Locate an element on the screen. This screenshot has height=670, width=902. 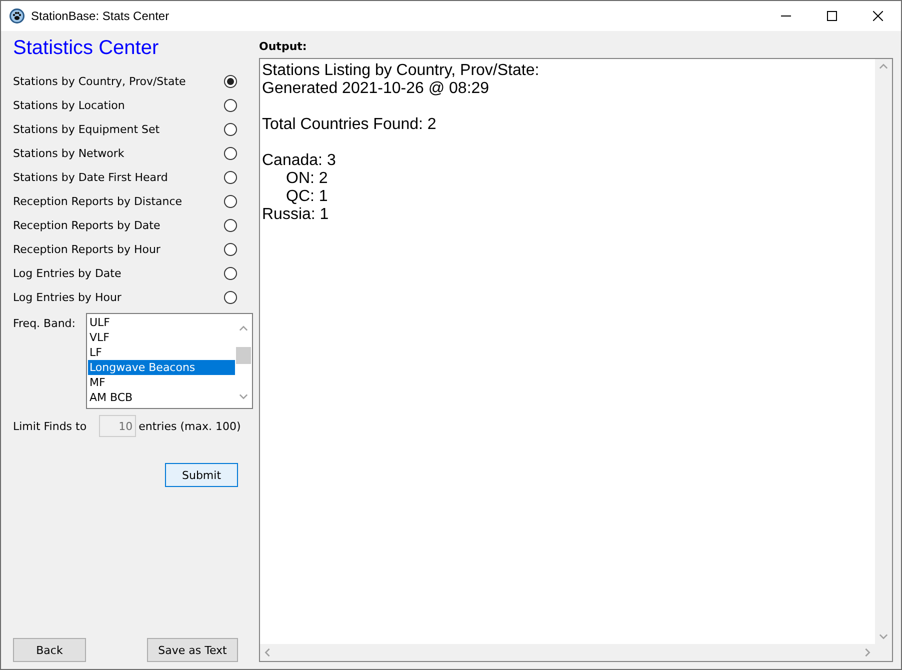
output-line: QC: 1 is located at coordinates (307, 197).